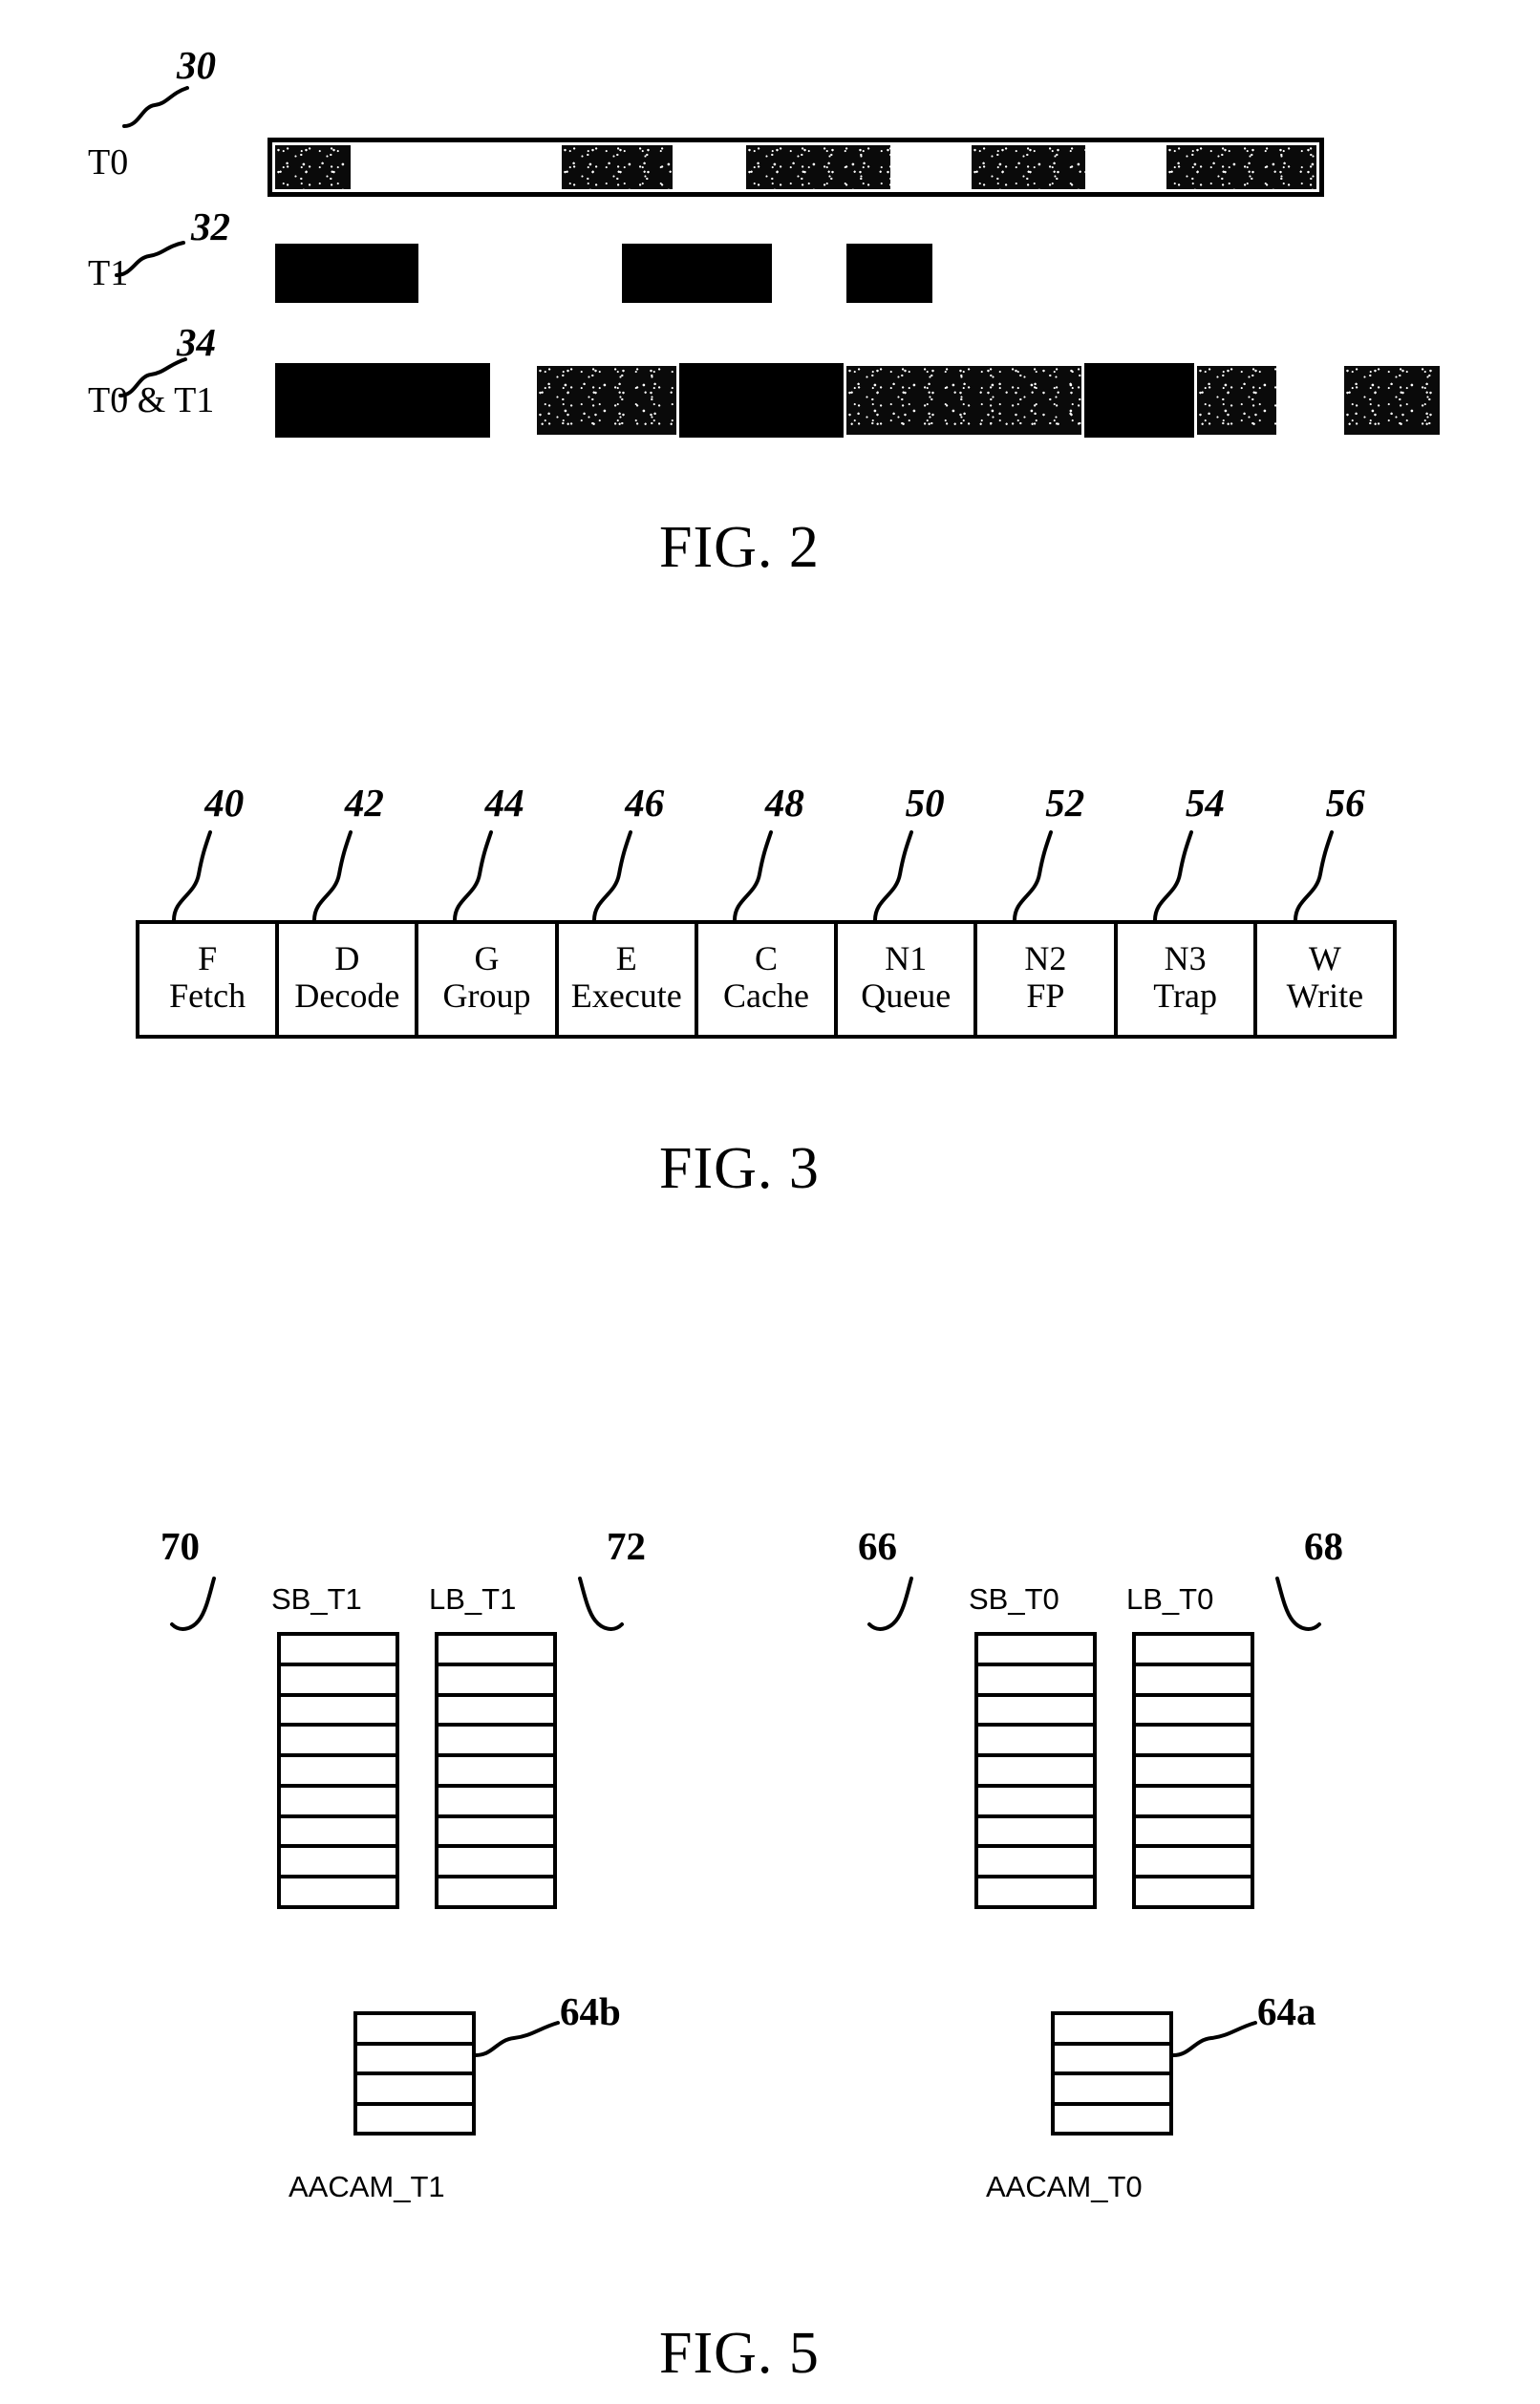  I want to click on pipeline-stage-n2: N2 FP, so click(1047, 979).